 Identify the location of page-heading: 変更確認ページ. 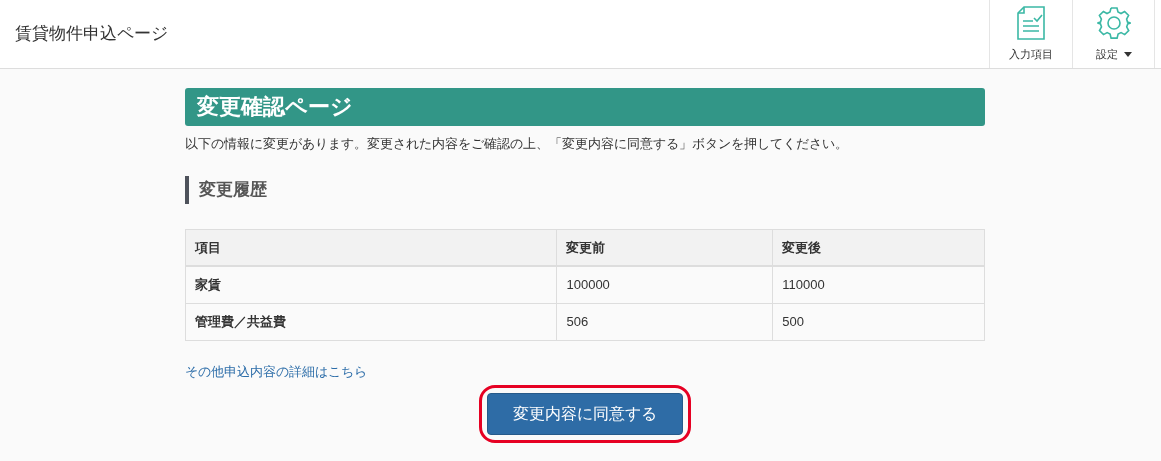
(585, 107).